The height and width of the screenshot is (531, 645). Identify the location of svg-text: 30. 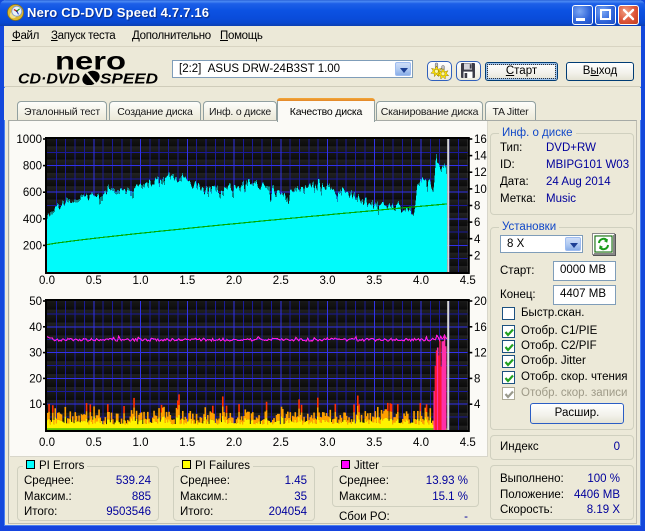
(35, 354).